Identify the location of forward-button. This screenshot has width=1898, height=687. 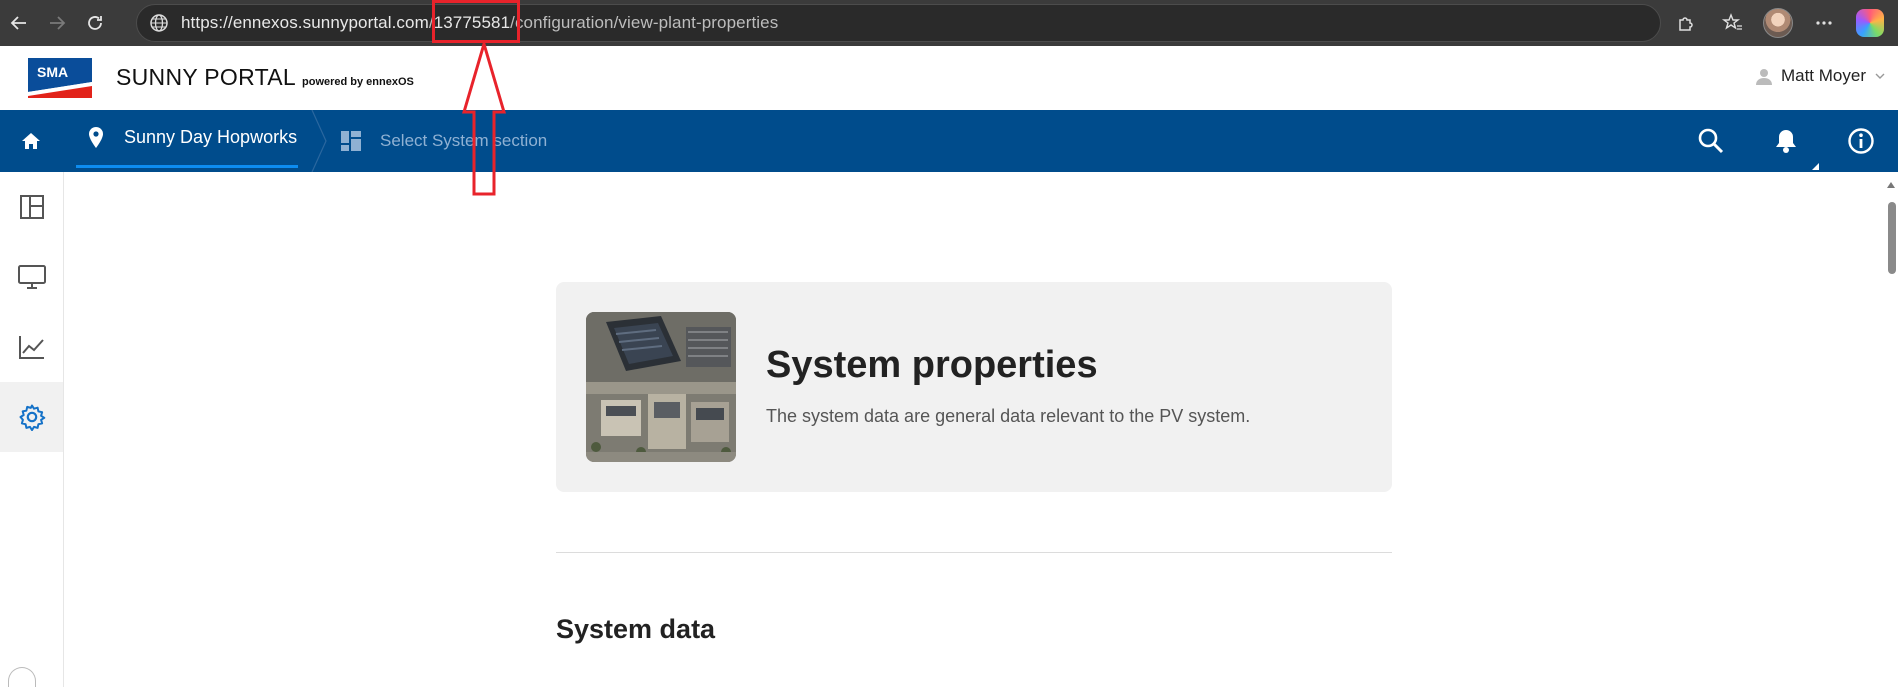
(57, 23).